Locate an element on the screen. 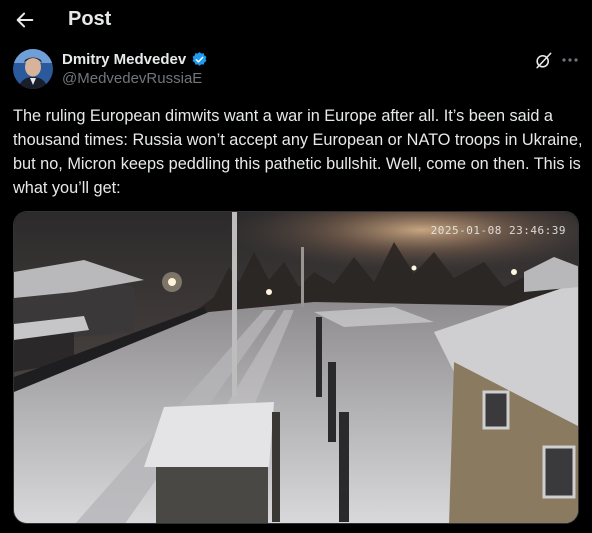 The width and height of the screenshot is (592, 533). more-horizontal-icon is located at coordinates (570, 60).